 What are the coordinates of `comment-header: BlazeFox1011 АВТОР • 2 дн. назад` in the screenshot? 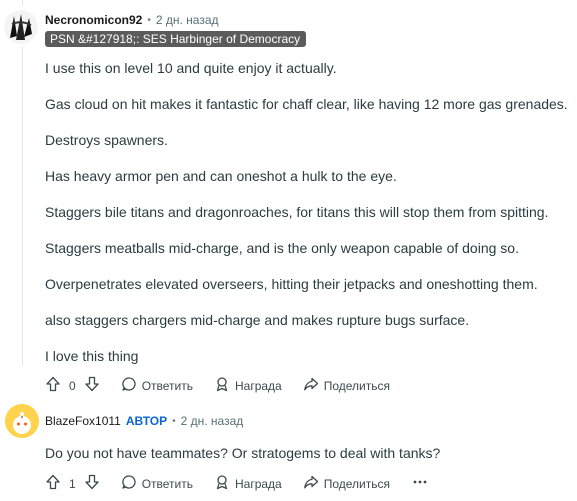 It's located at (144, 421).